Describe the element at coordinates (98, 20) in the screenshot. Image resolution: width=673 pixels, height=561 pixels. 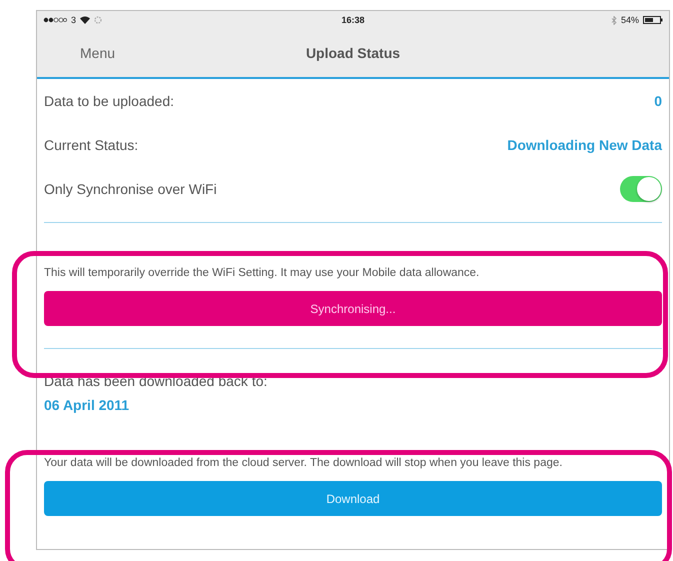
I see `activity-icon` at that location.